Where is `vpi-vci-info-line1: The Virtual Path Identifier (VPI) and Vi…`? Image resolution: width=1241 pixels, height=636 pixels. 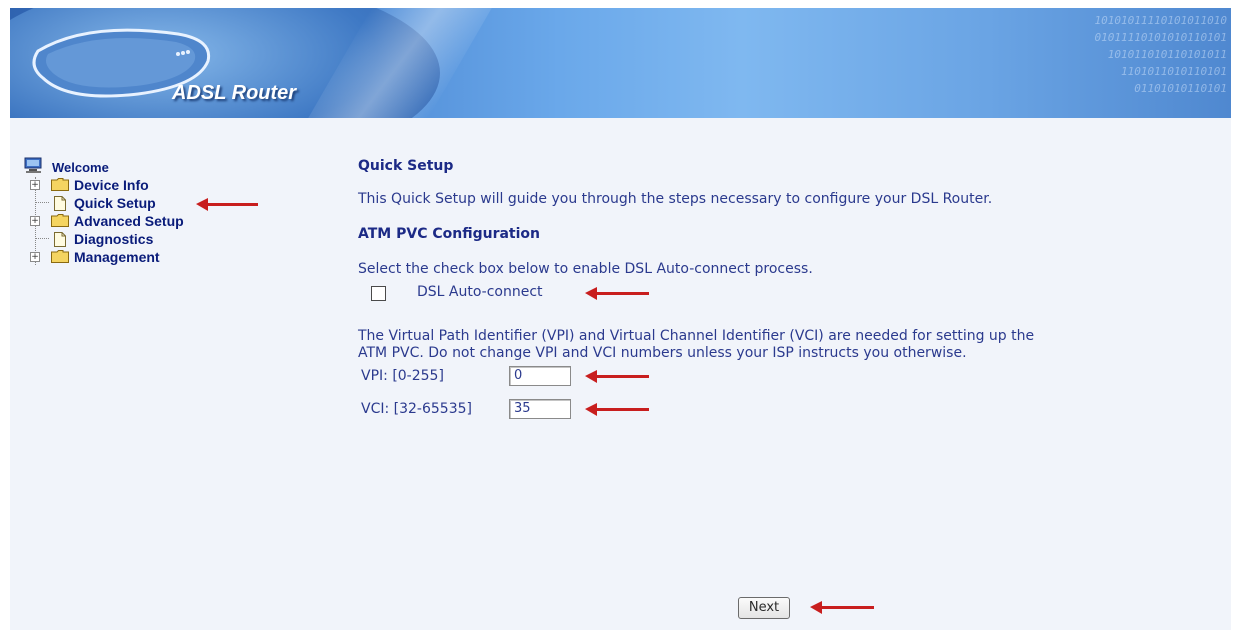 vpi-vci-info-line1: The Virtual Path Identifier (VPI) and Vi… is located at coordinates (696, 336).